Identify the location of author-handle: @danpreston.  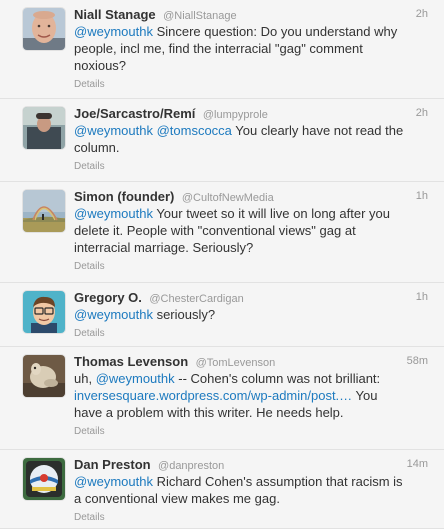
(191, 466).